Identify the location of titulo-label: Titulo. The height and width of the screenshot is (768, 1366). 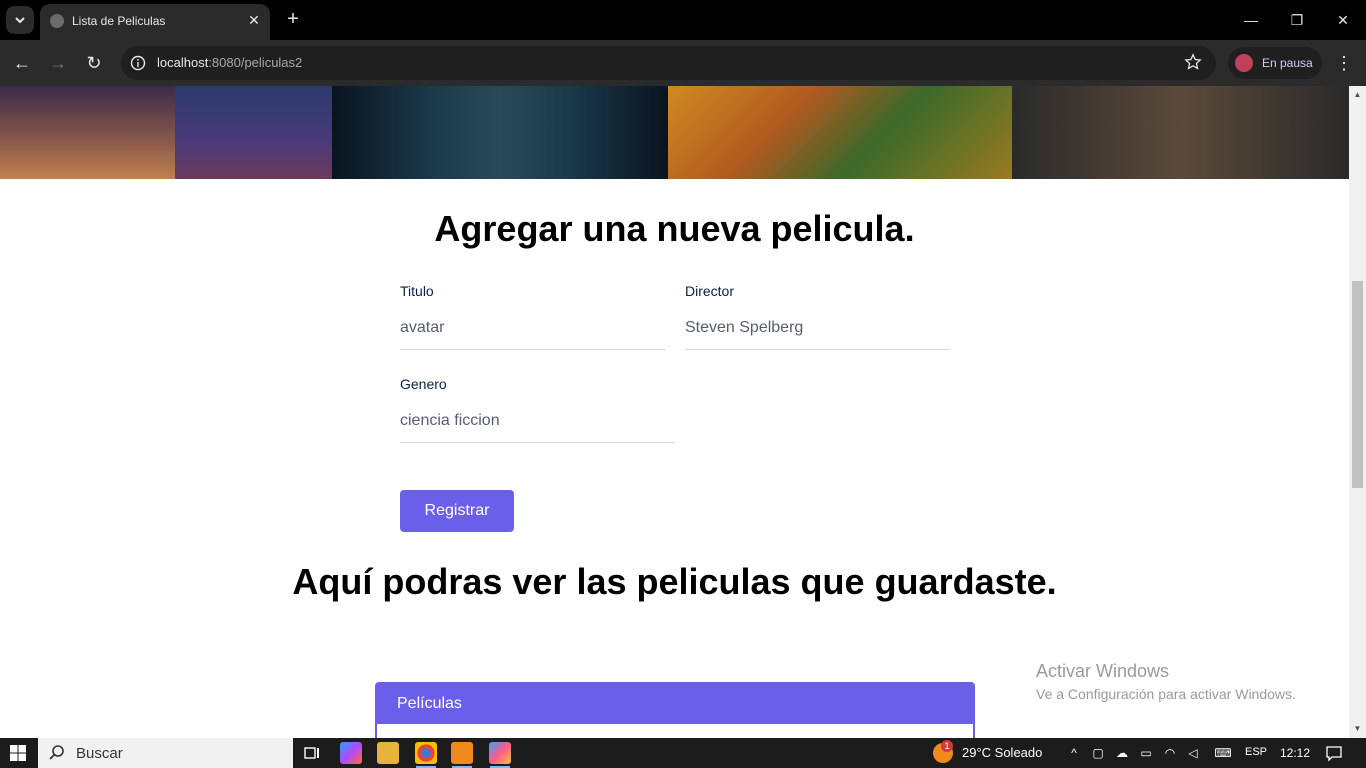
(417, 291).